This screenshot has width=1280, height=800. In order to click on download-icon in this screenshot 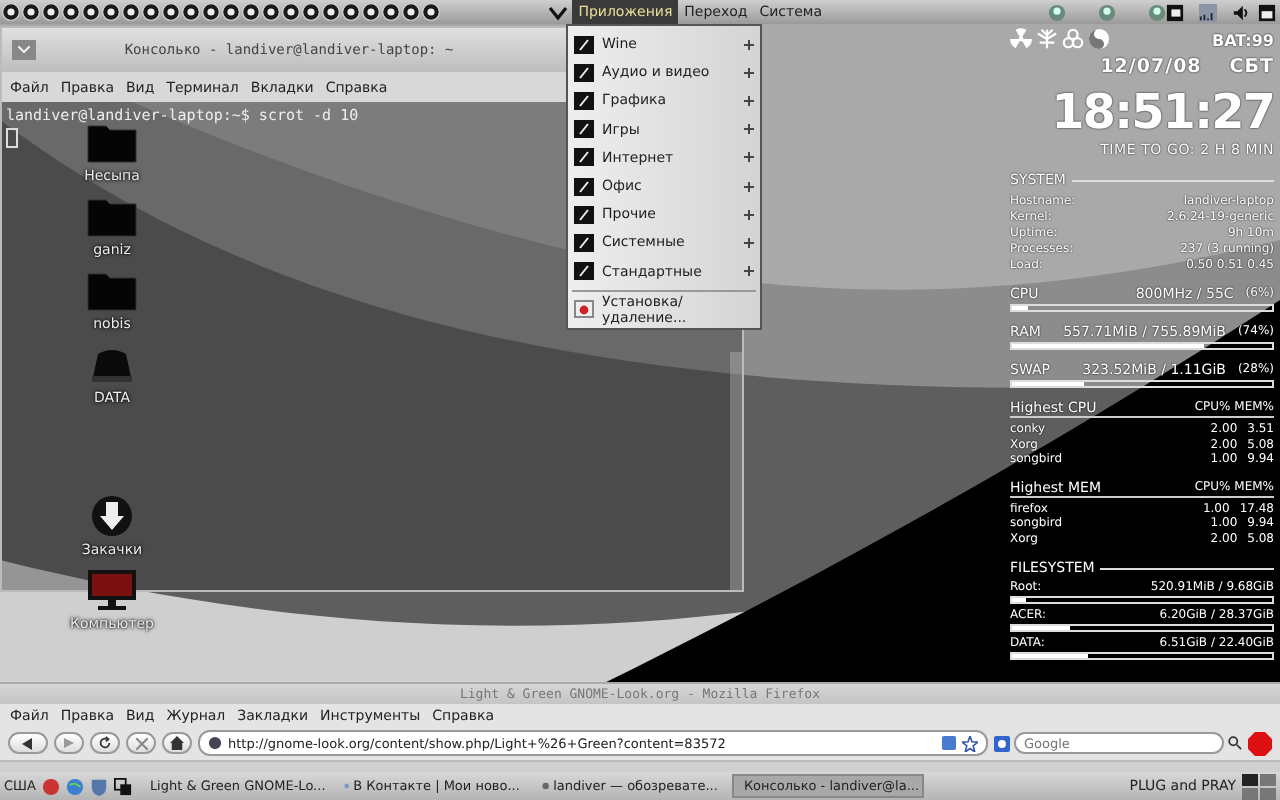, I will do `click(112, 516)`.